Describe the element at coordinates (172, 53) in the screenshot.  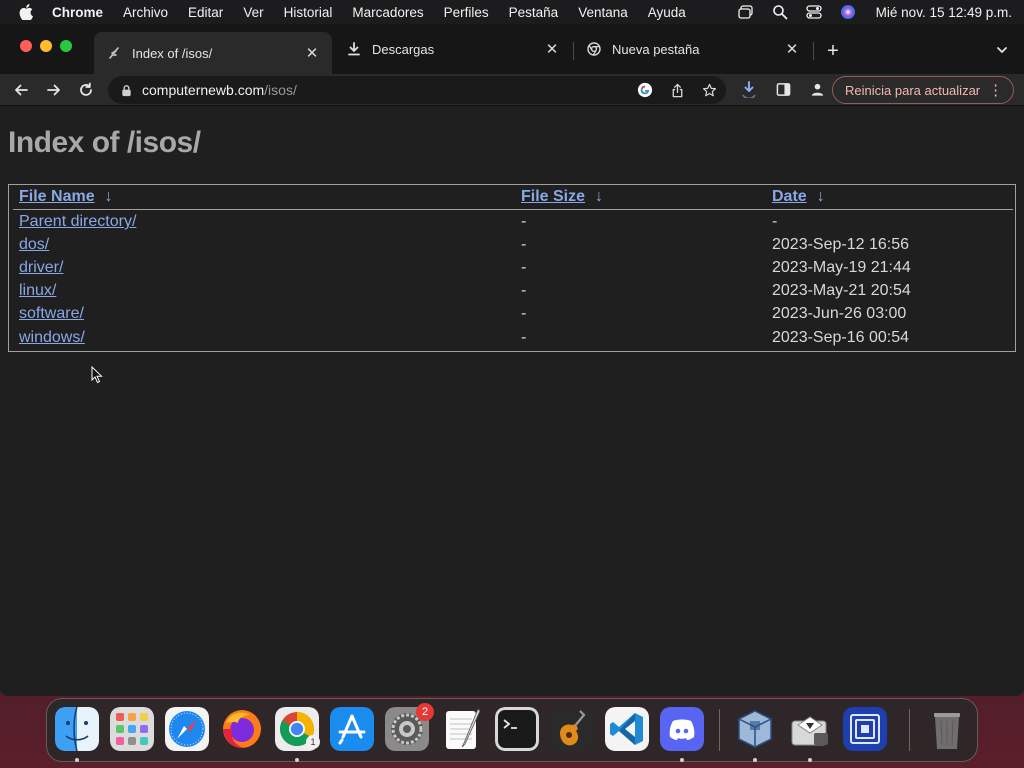
I see `tab-title: Index of /isos/` at that location.